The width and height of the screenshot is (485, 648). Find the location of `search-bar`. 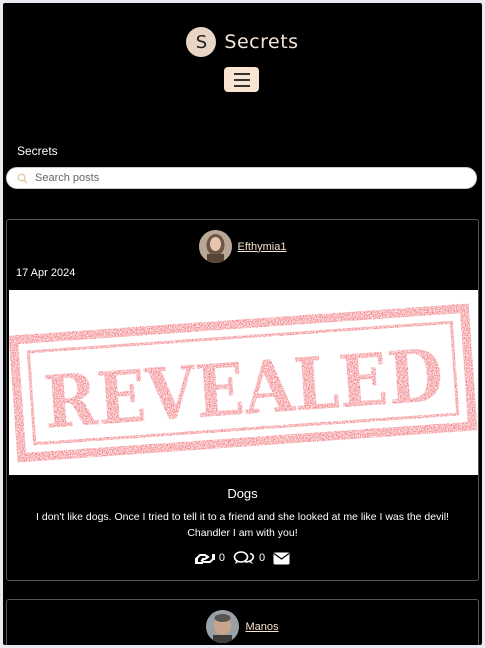

search-bar is located at coordinates (241, 178).